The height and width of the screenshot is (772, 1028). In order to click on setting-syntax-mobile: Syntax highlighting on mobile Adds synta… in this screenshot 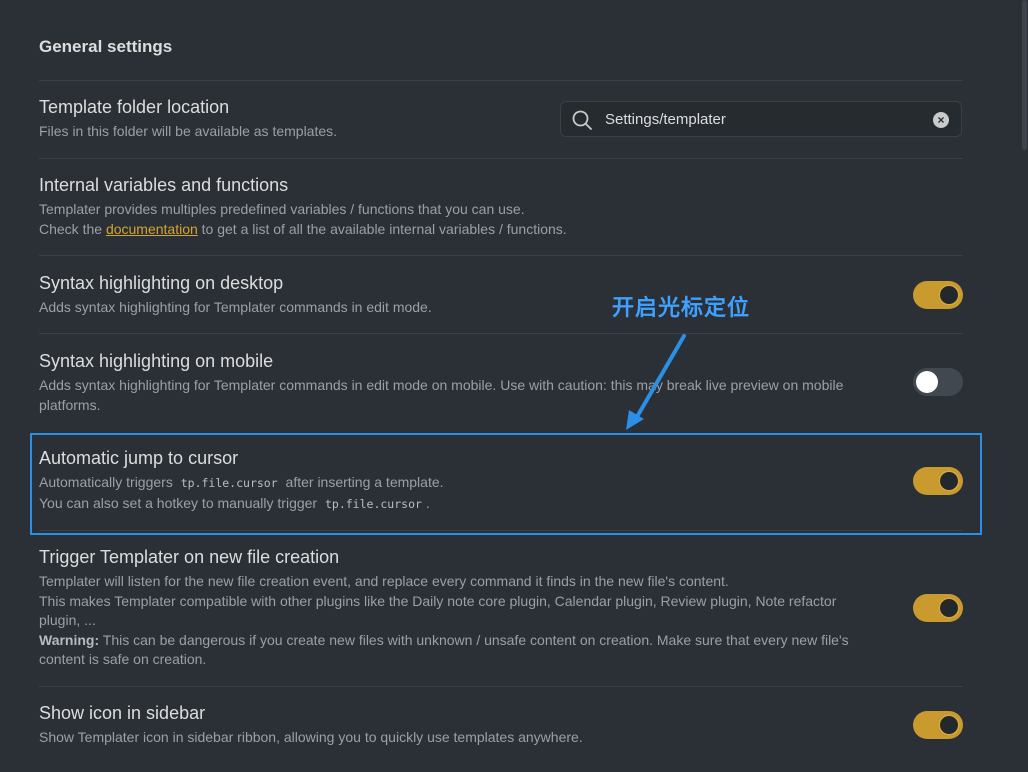, I will do `click(501, 382)`.